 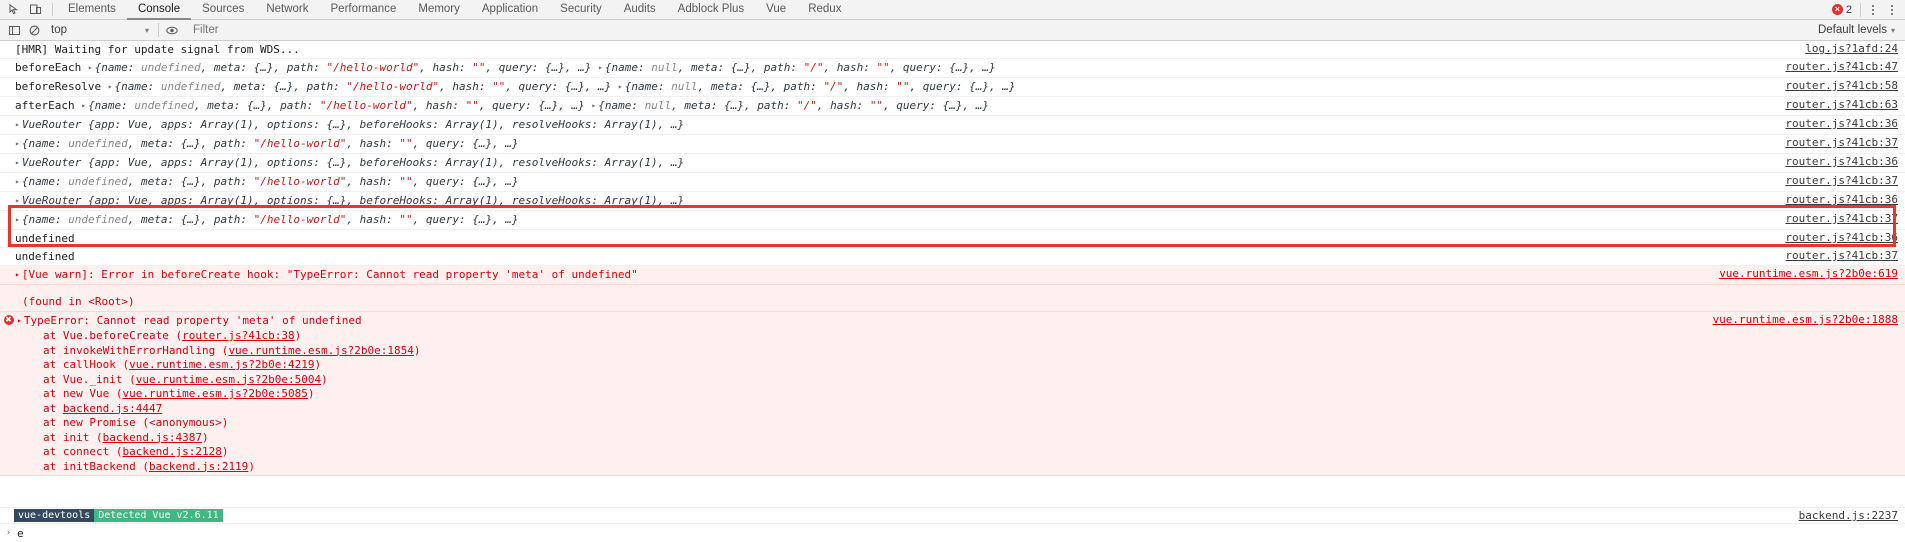 What do you see at coordinates (223, 10) in the screenshot?
I see `tab-sources: Sources` at bounding box center [223, 10].